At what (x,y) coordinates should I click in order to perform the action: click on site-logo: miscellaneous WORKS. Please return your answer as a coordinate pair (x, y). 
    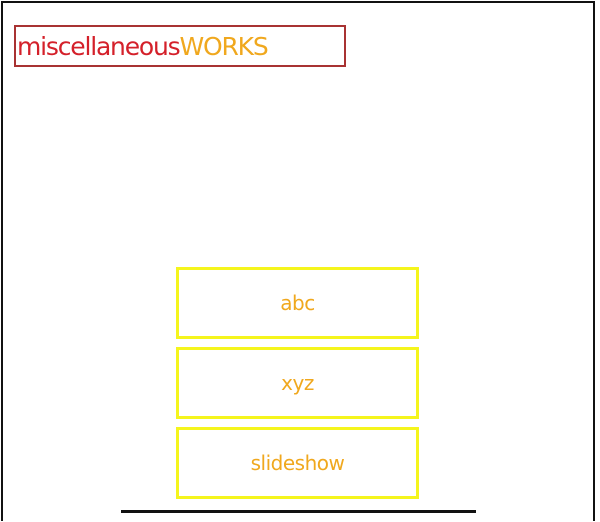
    Looking at the image, I should click on (180, 46).